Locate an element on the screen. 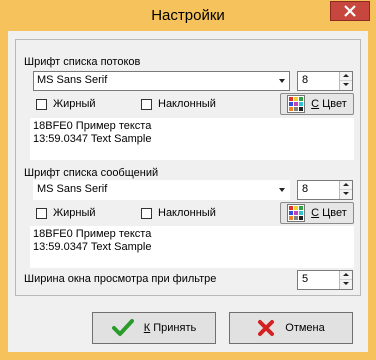 Image resolution: width=376 pixels, height=360 pixels. cancel-button: Отмена is located at coordinates (291, 328).